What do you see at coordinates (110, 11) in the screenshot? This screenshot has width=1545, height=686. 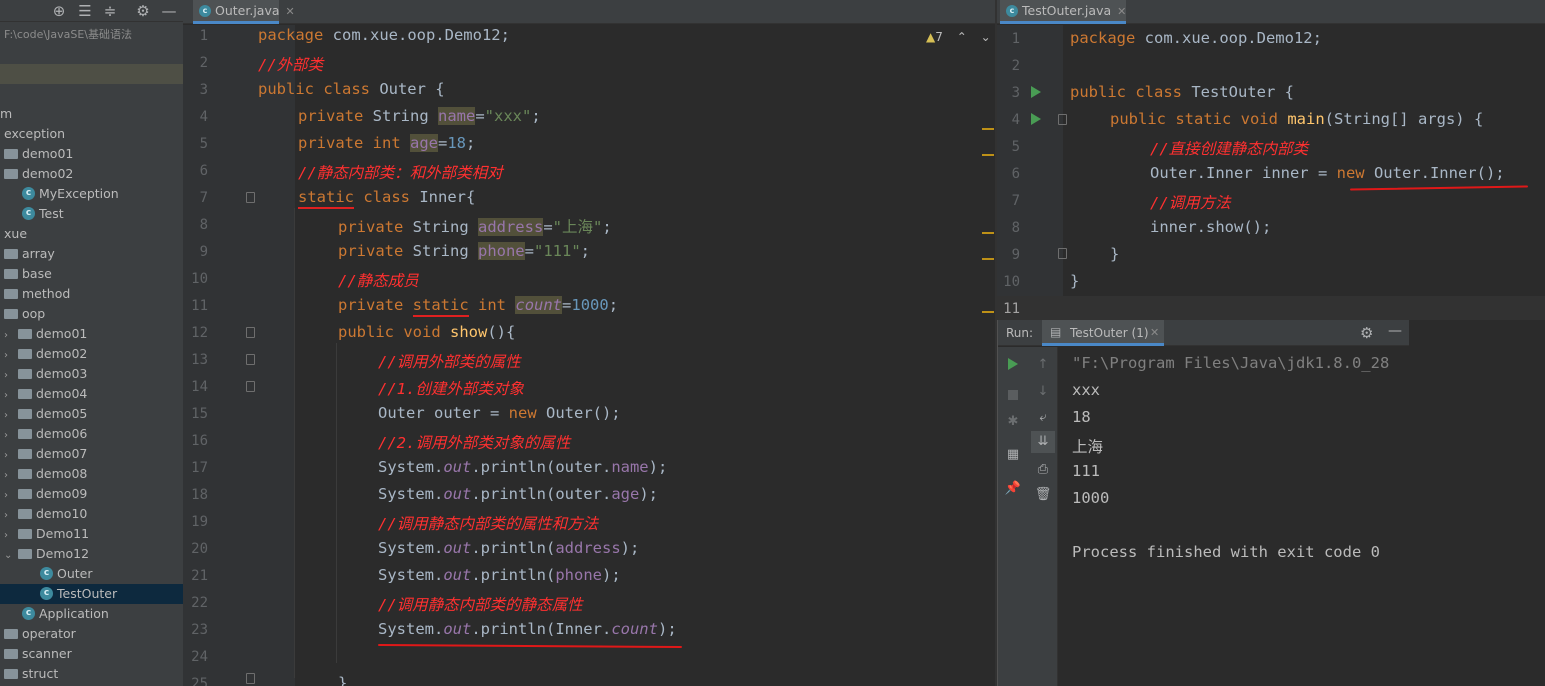 I see `collapse-all-icon: ≑` at bounding box center [110, 11].